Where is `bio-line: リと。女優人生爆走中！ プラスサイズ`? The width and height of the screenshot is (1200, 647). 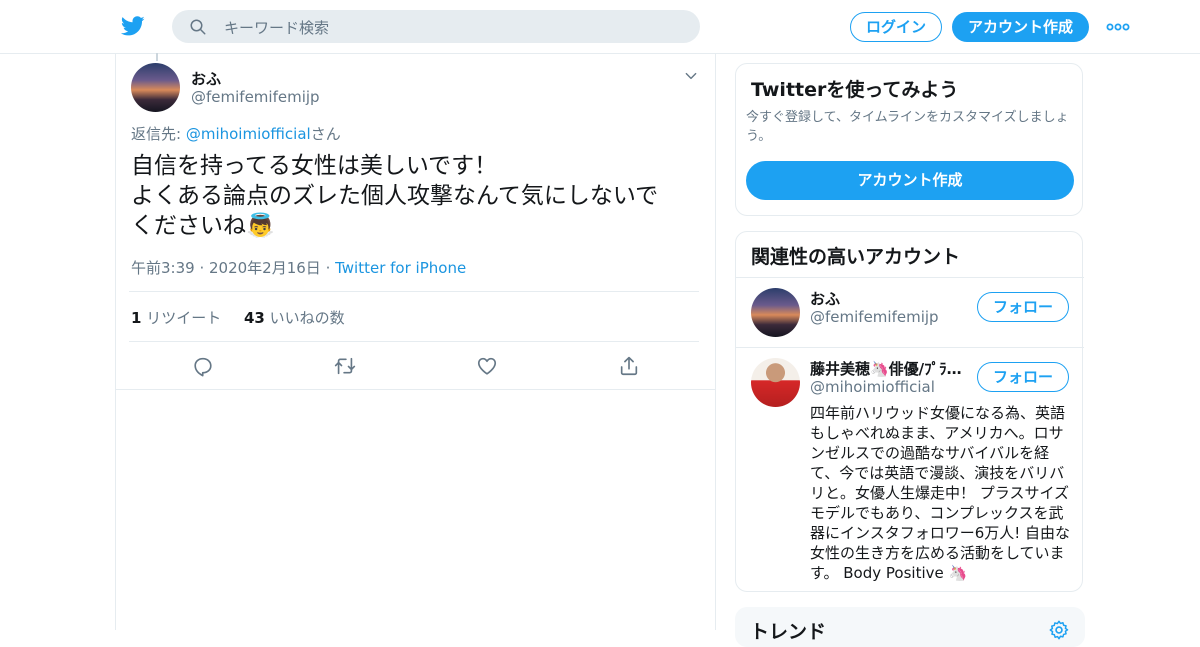 bio-line: リと。女優人生爆走中！ プラスサイズ is located at coordinates (940, 493).